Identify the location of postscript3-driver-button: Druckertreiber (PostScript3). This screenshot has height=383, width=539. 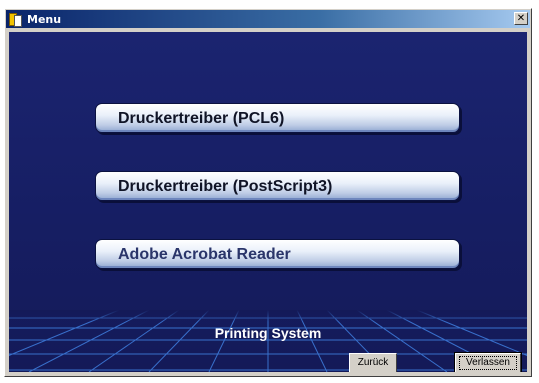
(277, 186).